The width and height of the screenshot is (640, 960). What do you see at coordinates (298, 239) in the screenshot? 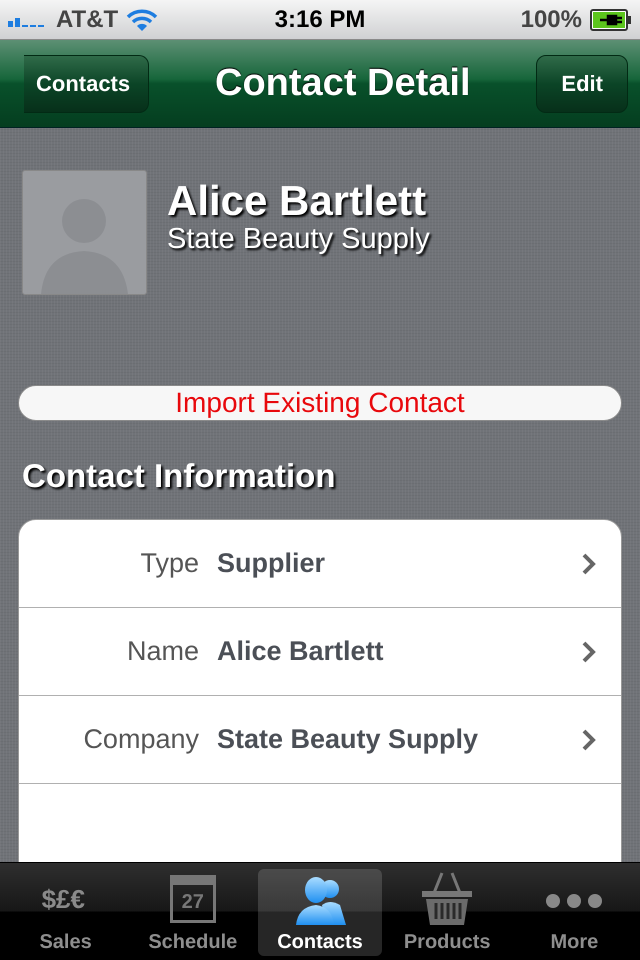
I see `contact-company: State Beauty Supply` at bounding box center [298, 239].